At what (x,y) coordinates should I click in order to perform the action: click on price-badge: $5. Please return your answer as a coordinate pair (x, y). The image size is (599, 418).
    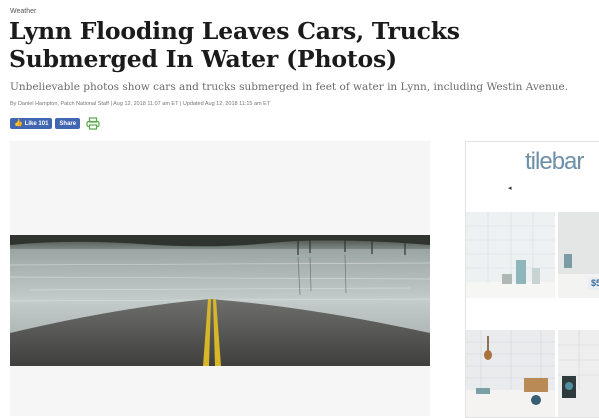
    Looking at the image, I should click on (593, 283).